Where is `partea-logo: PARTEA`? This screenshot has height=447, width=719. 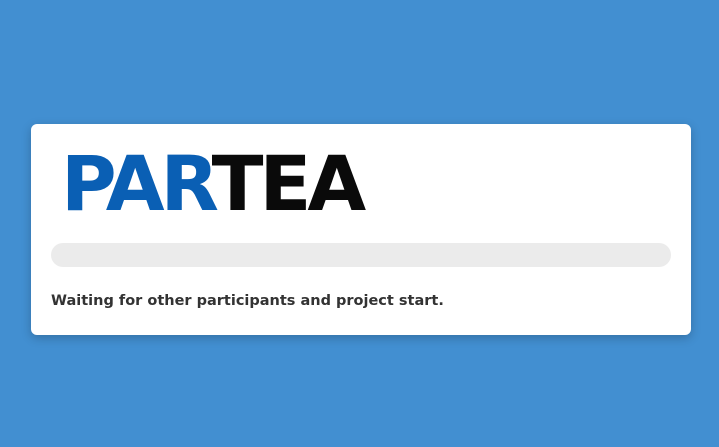 partea-logo: PARTEA is located at coordinates (213, 184).